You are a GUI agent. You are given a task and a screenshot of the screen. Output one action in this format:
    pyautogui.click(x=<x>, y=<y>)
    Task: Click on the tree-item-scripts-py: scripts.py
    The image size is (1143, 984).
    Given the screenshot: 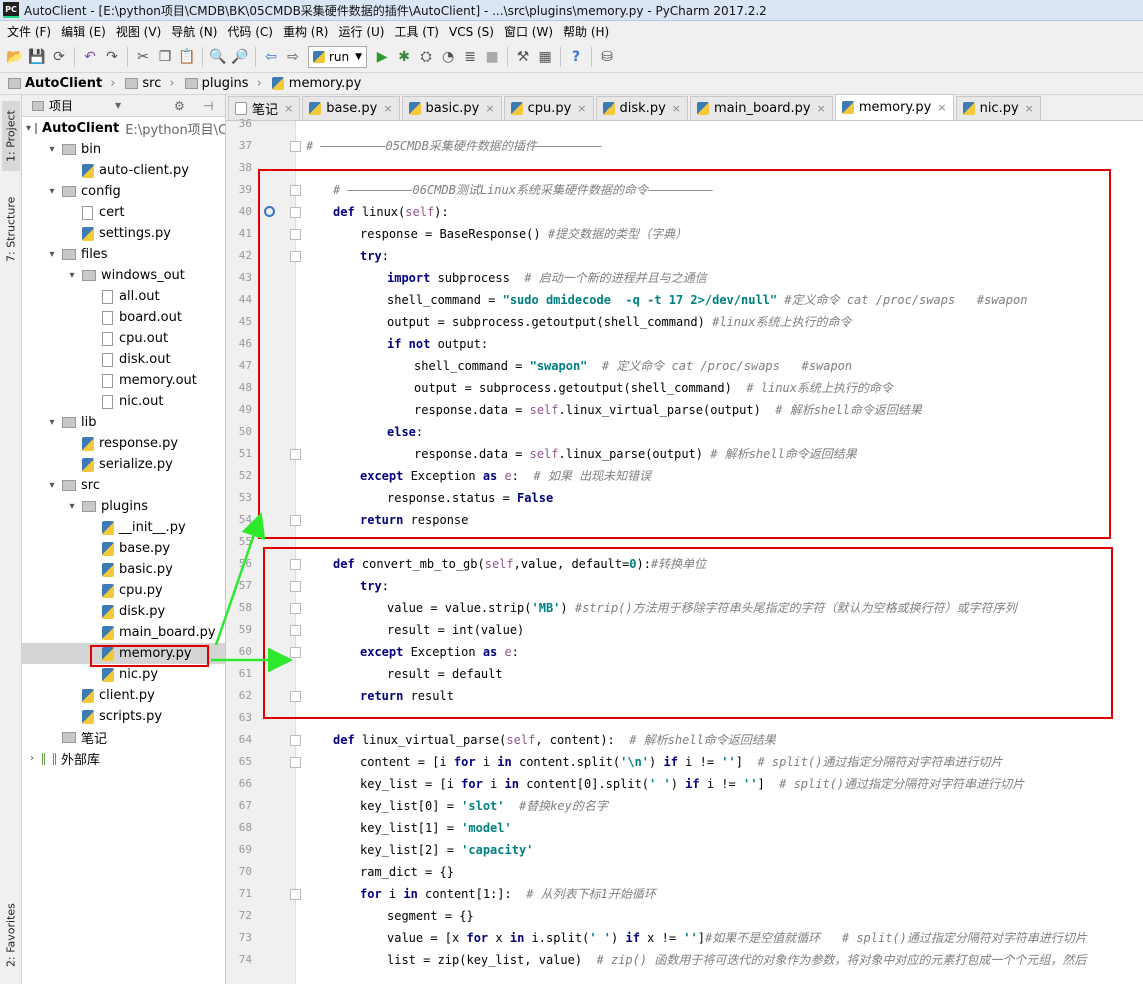 What is the action you would take?
    pyautogui.click(x=123, y=716)
    